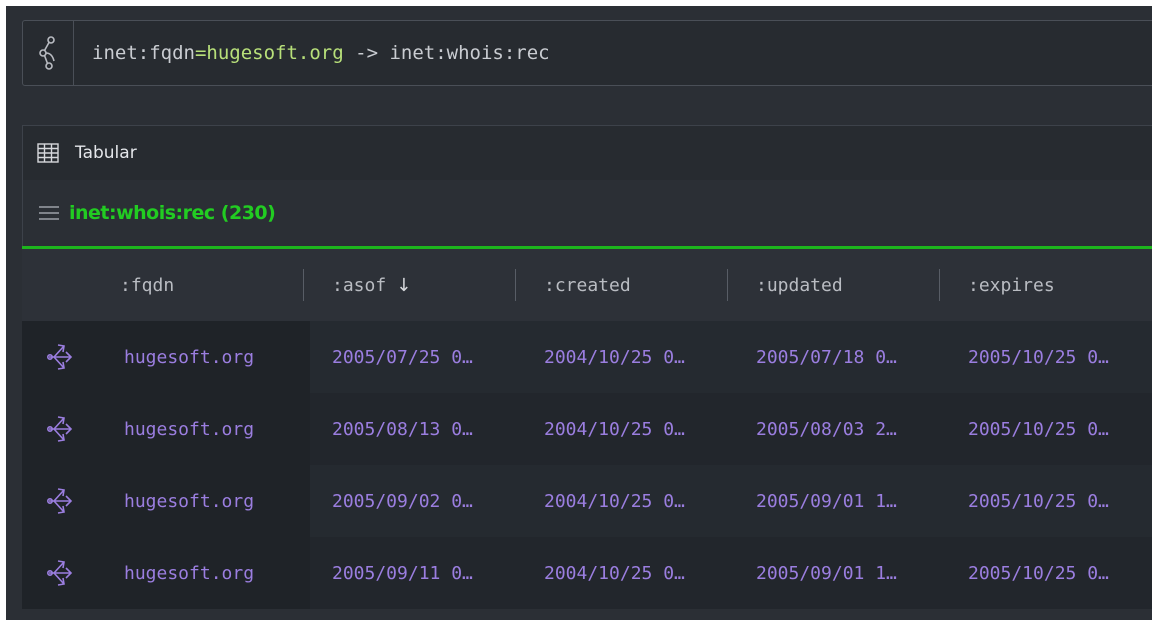 The height and width of the screenshot is (620, 1152). I want to click on column-header-updated: :updated, so click(840, 285).